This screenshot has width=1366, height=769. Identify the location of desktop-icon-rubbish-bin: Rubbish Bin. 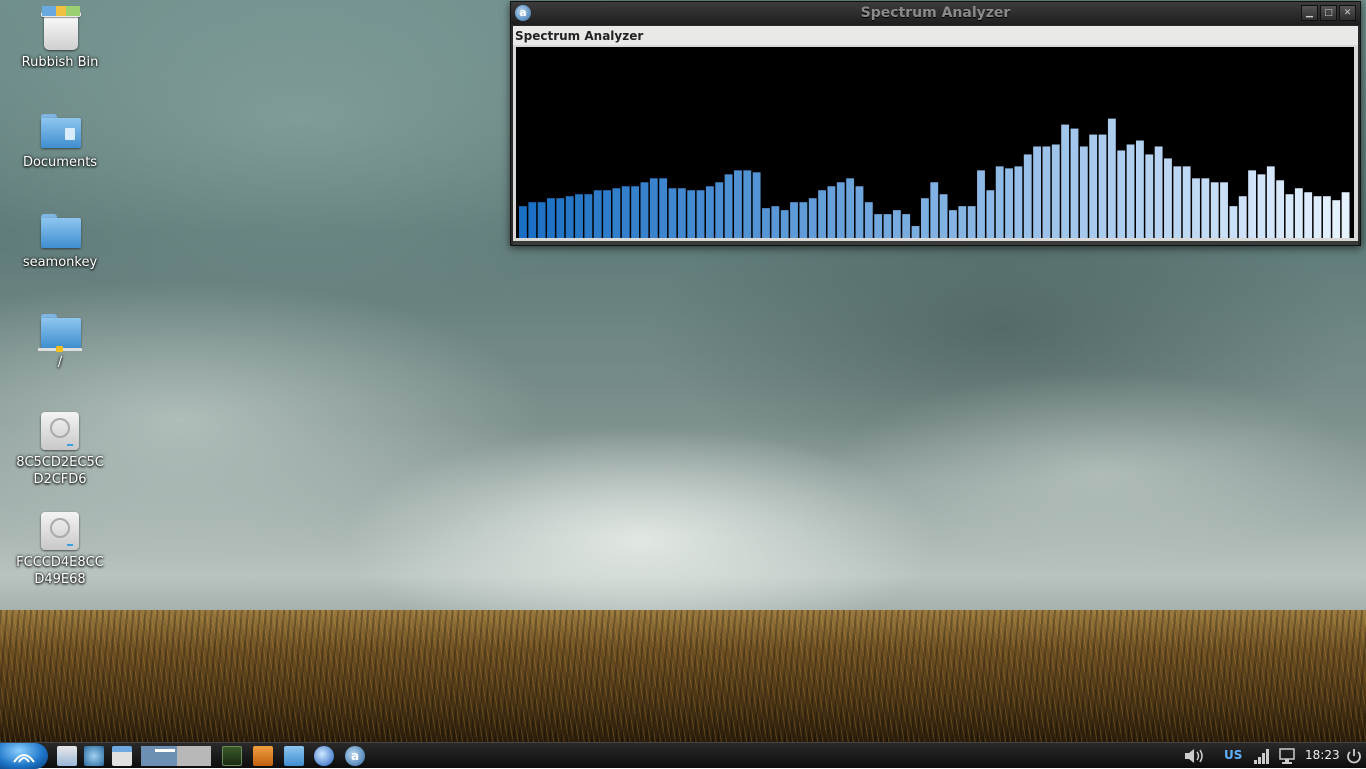
(60, 38).